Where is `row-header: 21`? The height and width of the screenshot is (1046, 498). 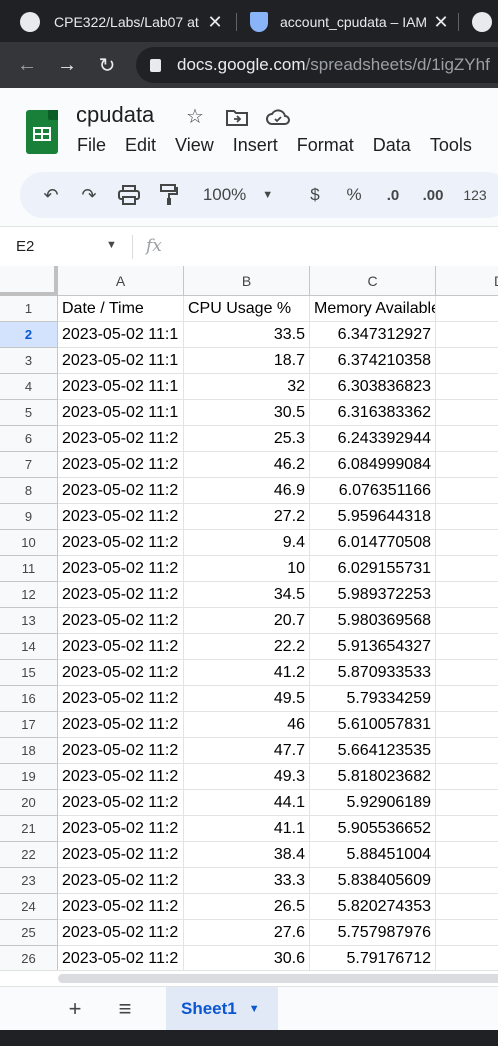
row-header: 21 is located at coordinates (29, 829).